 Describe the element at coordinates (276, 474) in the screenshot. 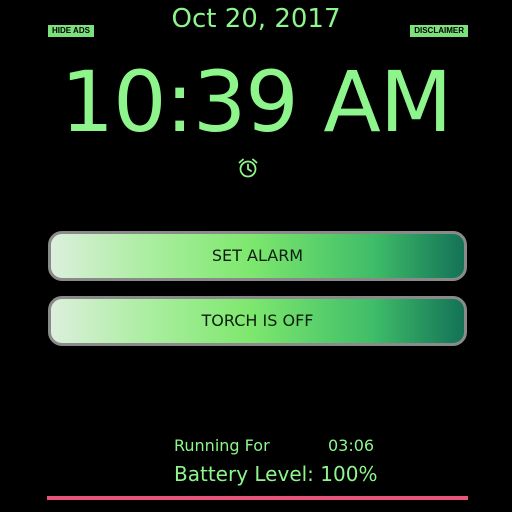

I see `battery-level-label: Battery Level: 100%` at that location.